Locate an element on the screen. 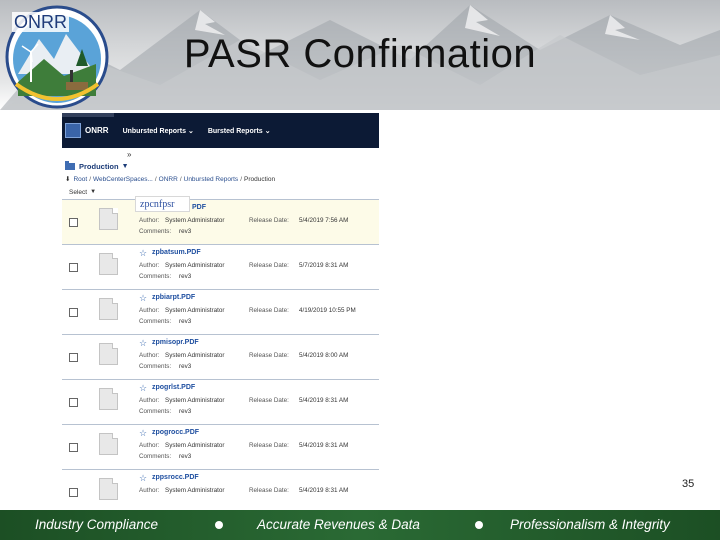 The width and height of the screenshot is (720, 540). arrow-down-icon: ⬇ is located at coordinates (68, 179).